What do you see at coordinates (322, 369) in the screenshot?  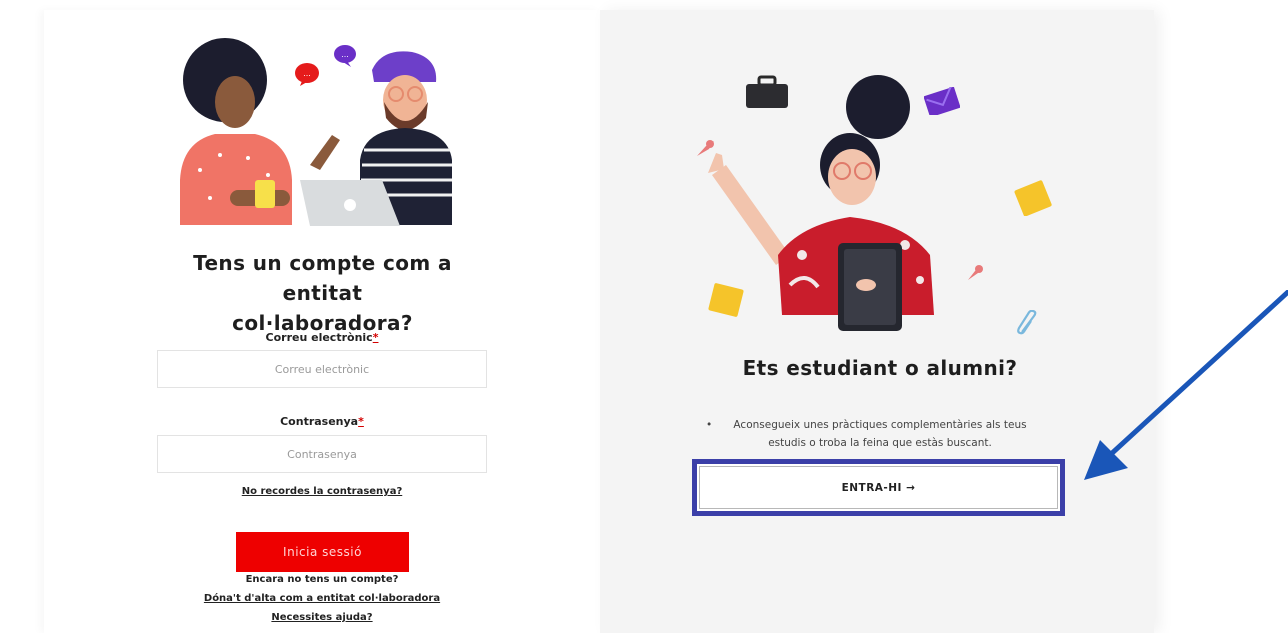 I see `email-field` at bounding box center [322, 369].